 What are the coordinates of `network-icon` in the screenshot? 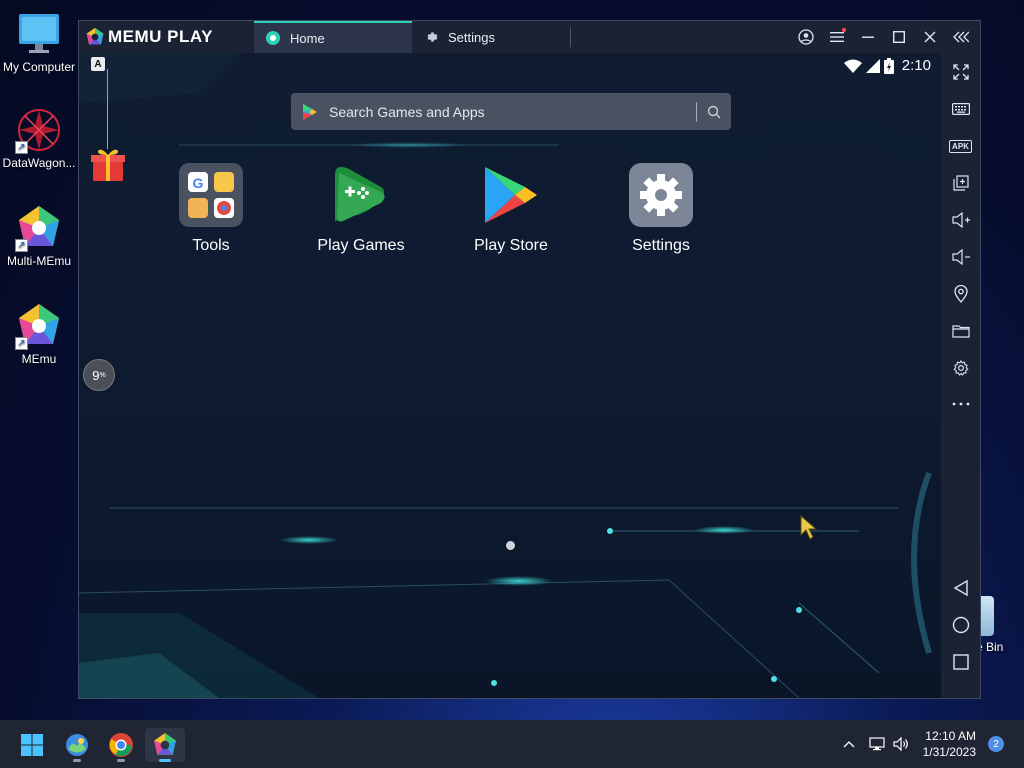 It's located at (877, 744).